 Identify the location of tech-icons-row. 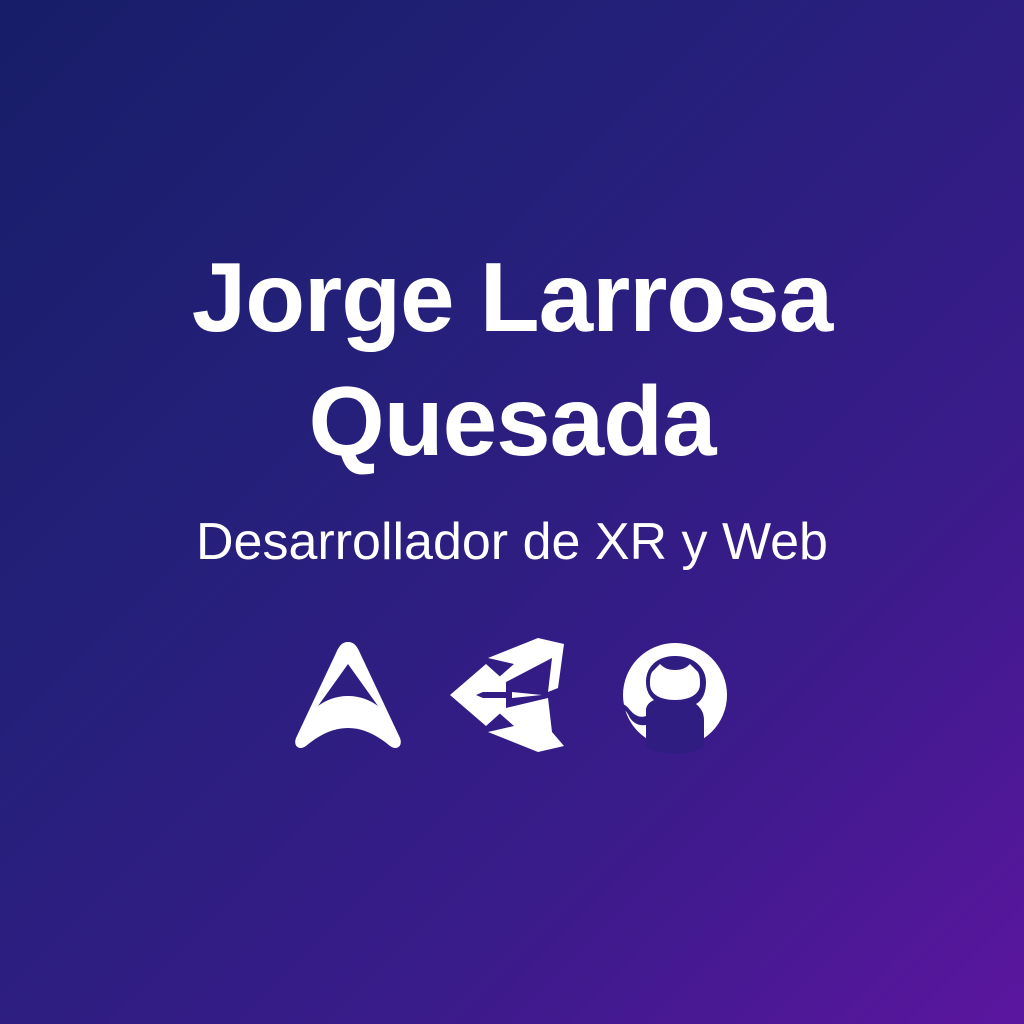
(512, 695).